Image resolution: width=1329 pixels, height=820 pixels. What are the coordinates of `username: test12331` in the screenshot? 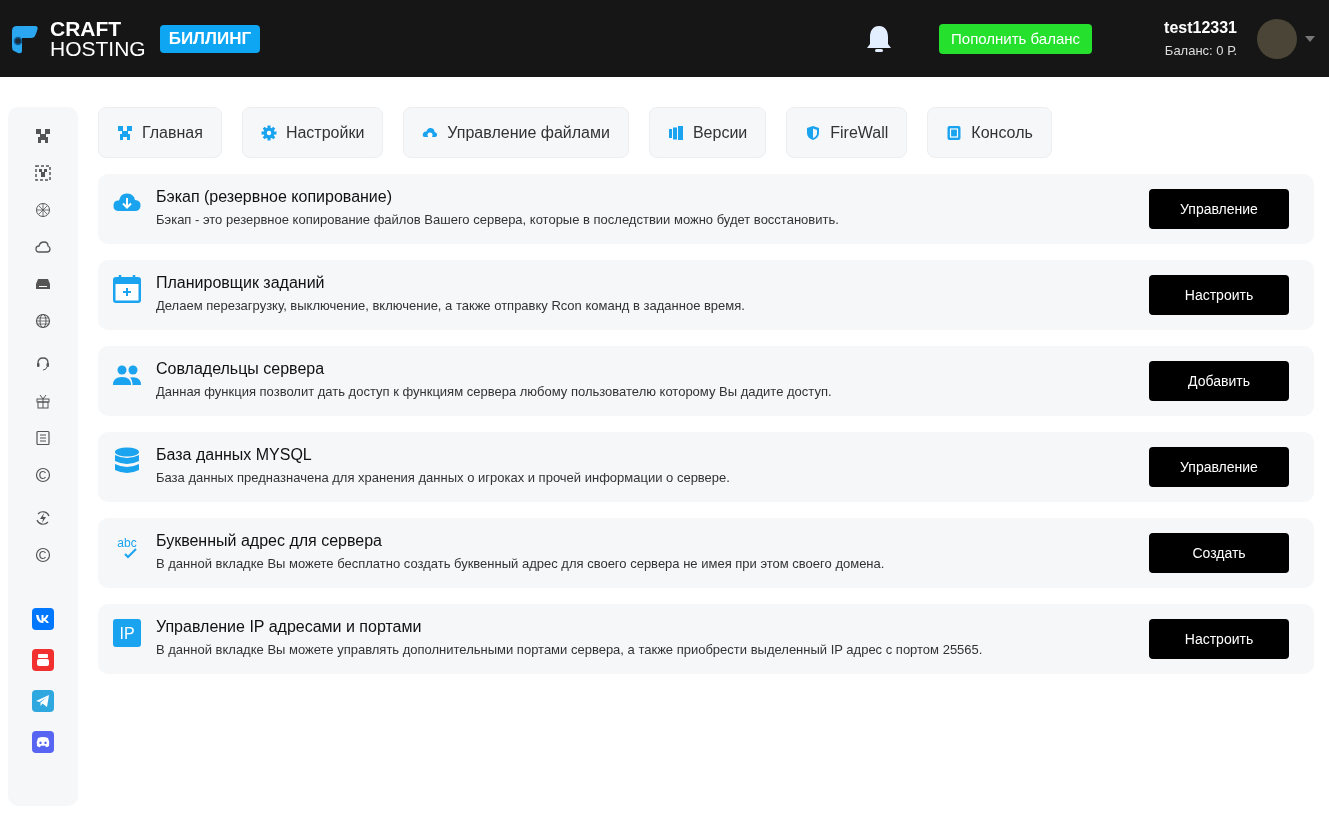 It's located at (1200, 28).